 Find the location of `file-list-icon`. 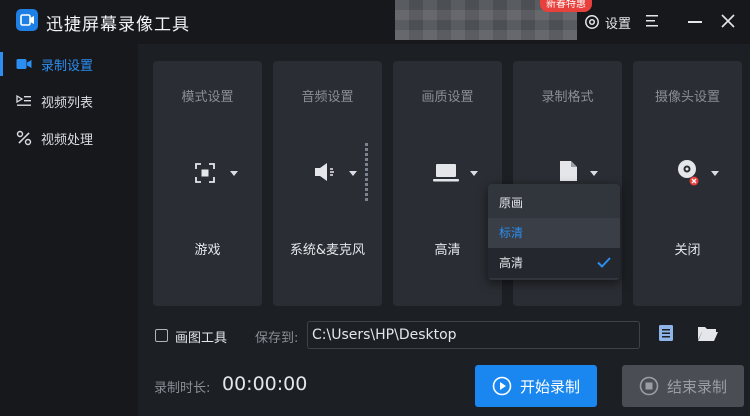

file-list-icon is located at coordinates (666, 333).